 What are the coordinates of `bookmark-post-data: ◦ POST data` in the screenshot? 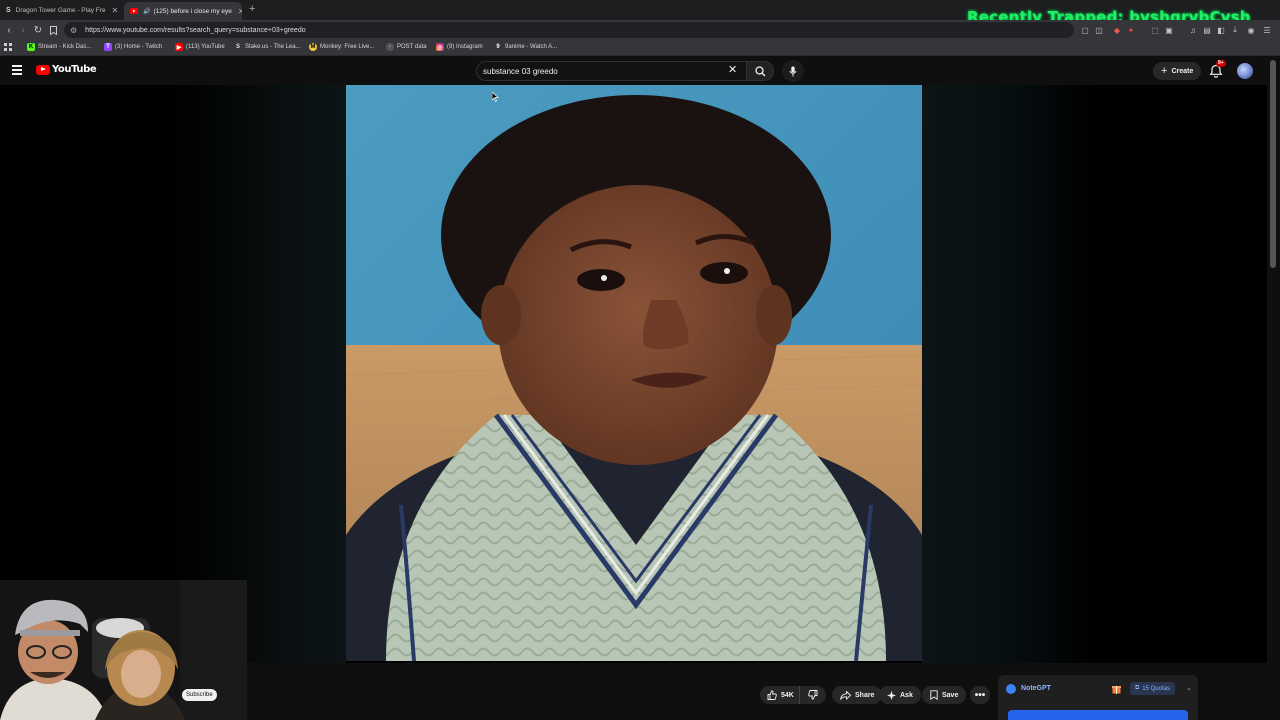 It's located at (406, 47).